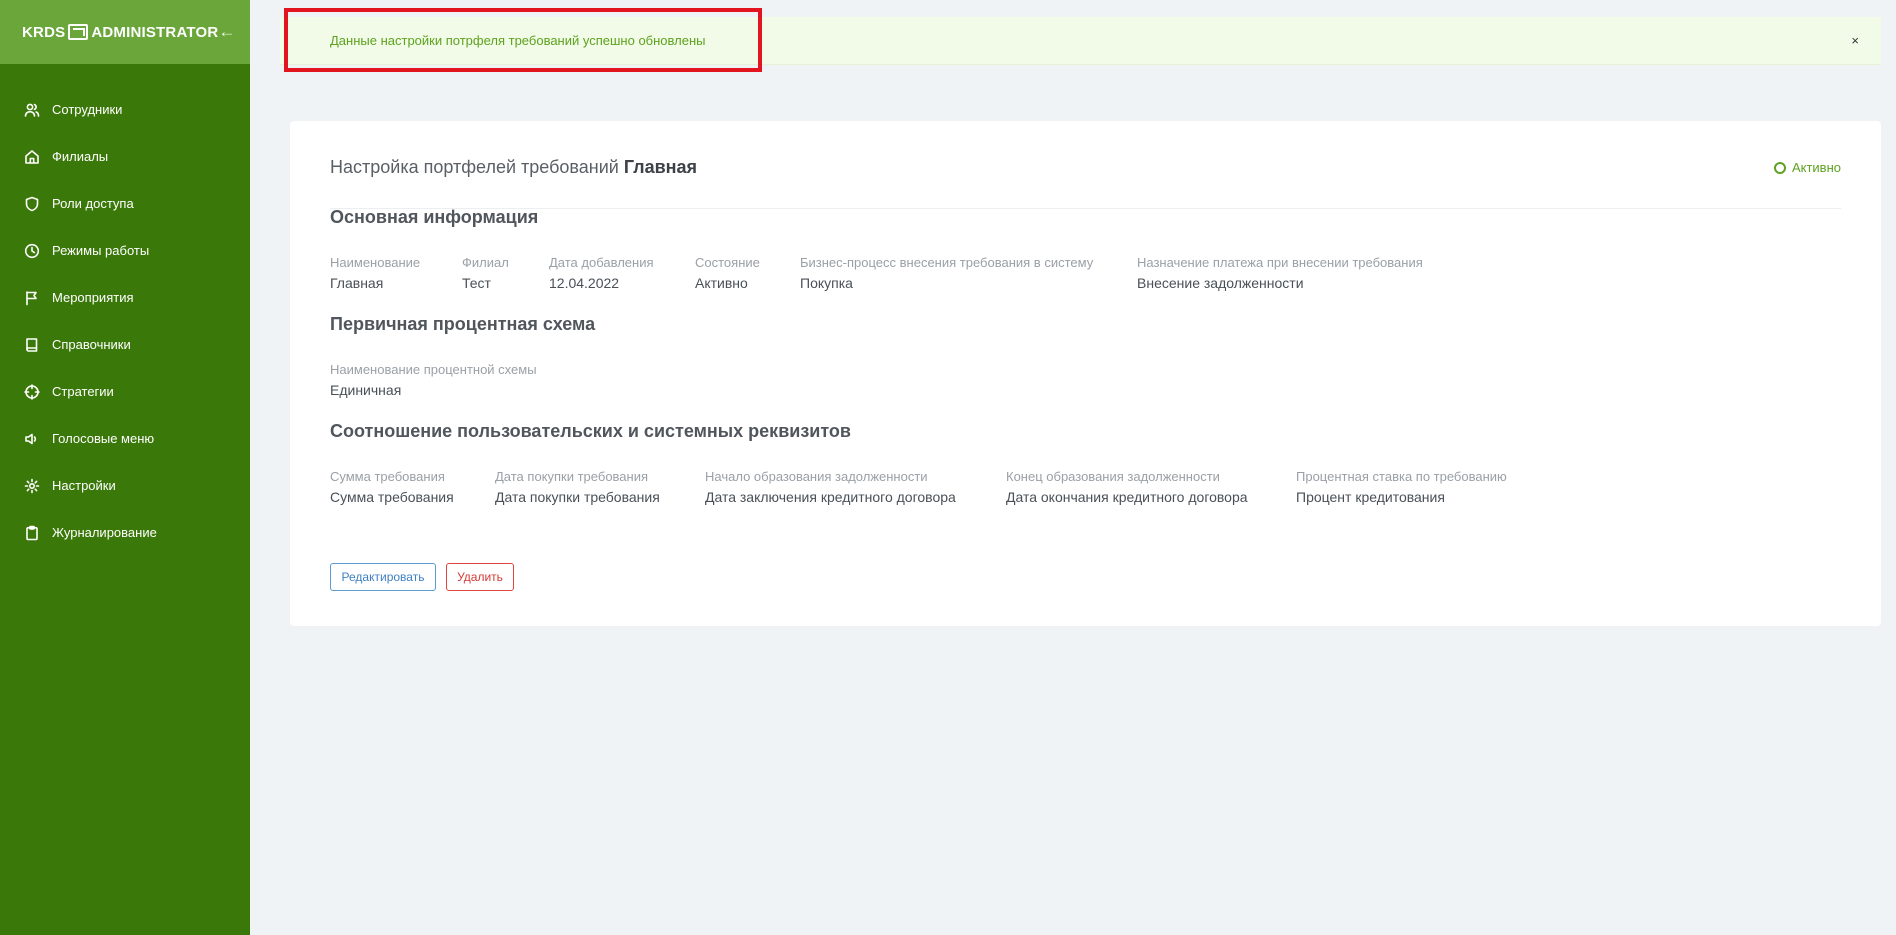 The width and height of the screenshot is (1896, 935). What do you see at coordinates (392, 487) in the screenshot?
I see `field-claim-amount: Сумма требования Сумма требования` at bounding box center [392, 487].